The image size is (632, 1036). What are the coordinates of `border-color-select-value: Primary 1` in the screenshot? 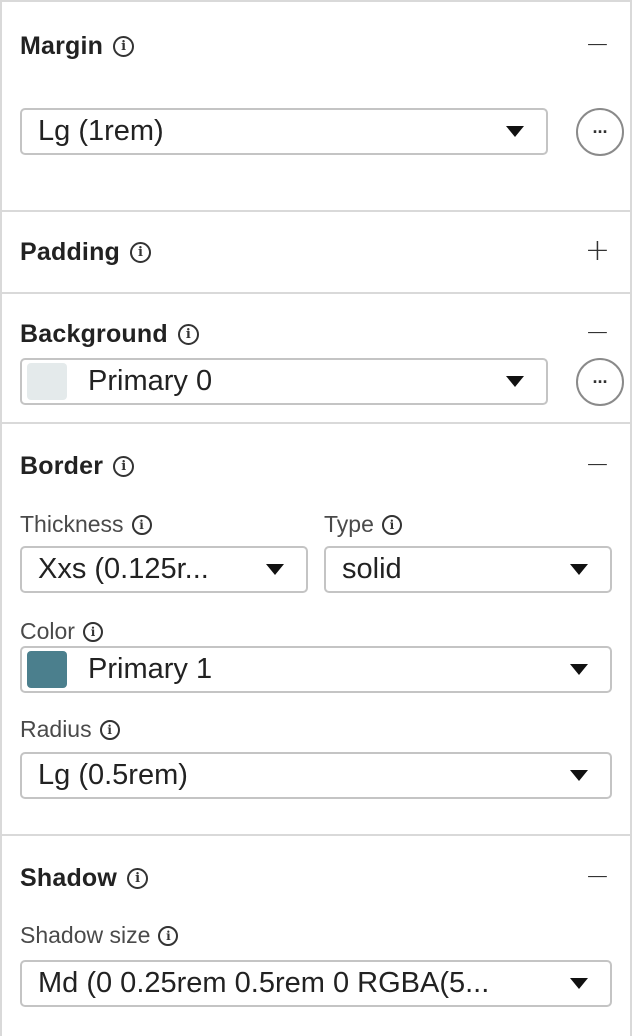 It's located at (150, 669).